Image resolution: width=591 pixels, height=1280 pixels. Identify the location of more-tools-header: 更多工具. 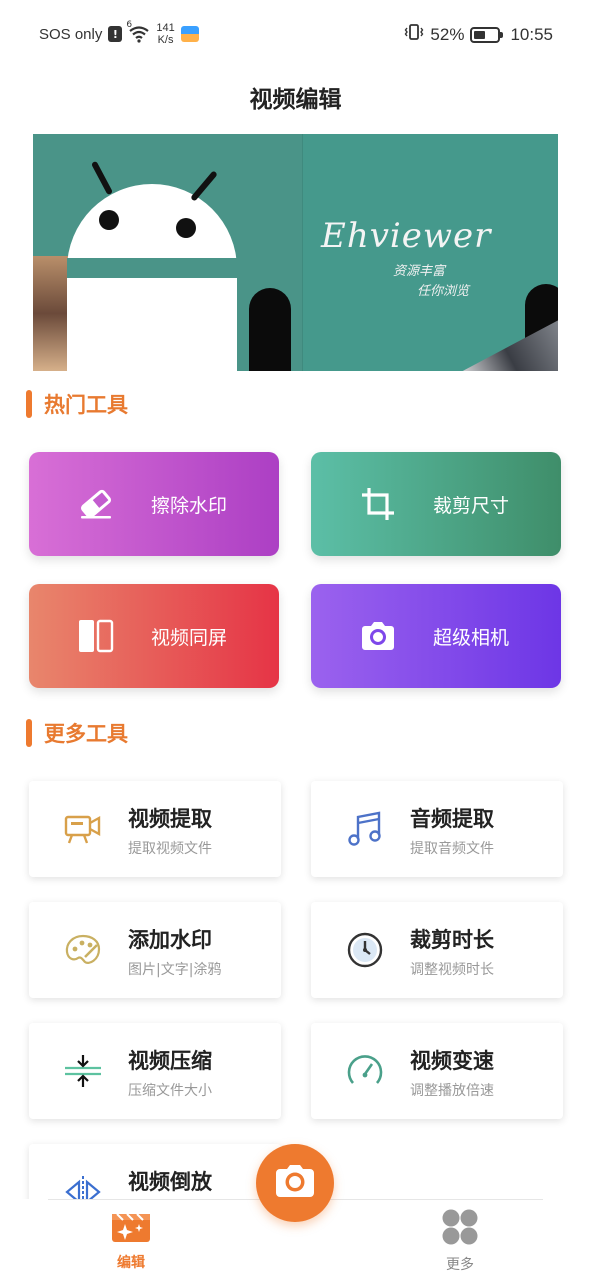
(77, 733).